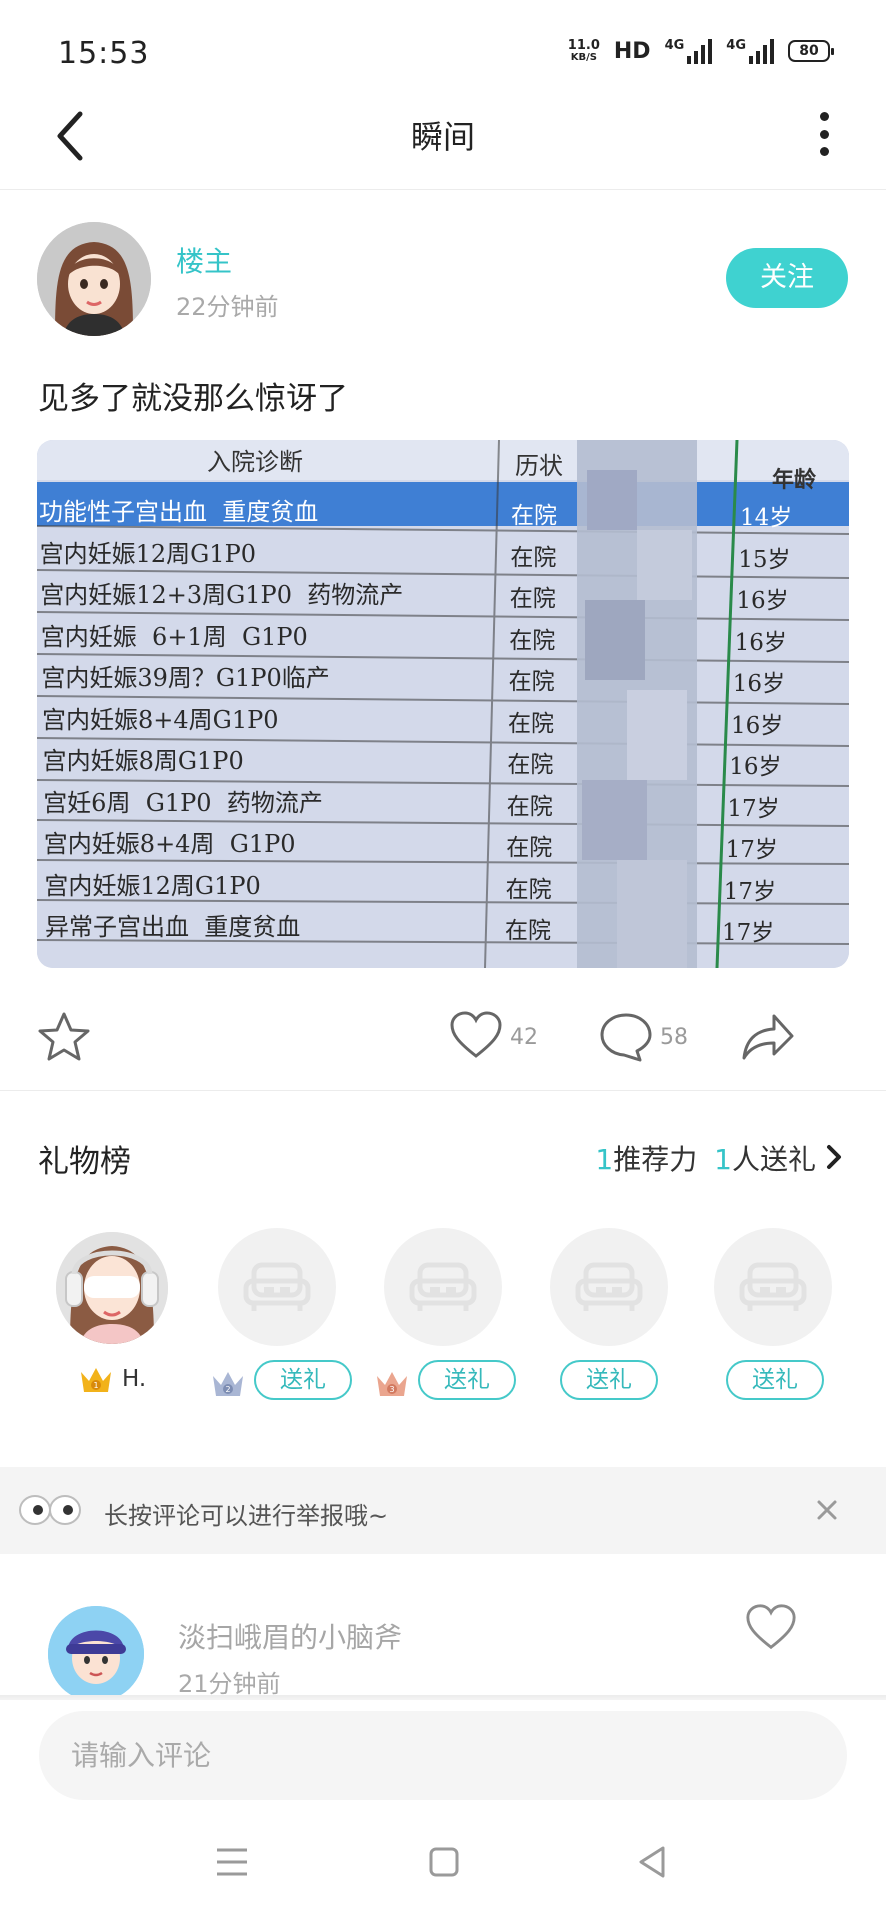 The width and height of the screenshot is (886, 1920). I want to click on comment-time: 21分钟前, so click(229, 1684).